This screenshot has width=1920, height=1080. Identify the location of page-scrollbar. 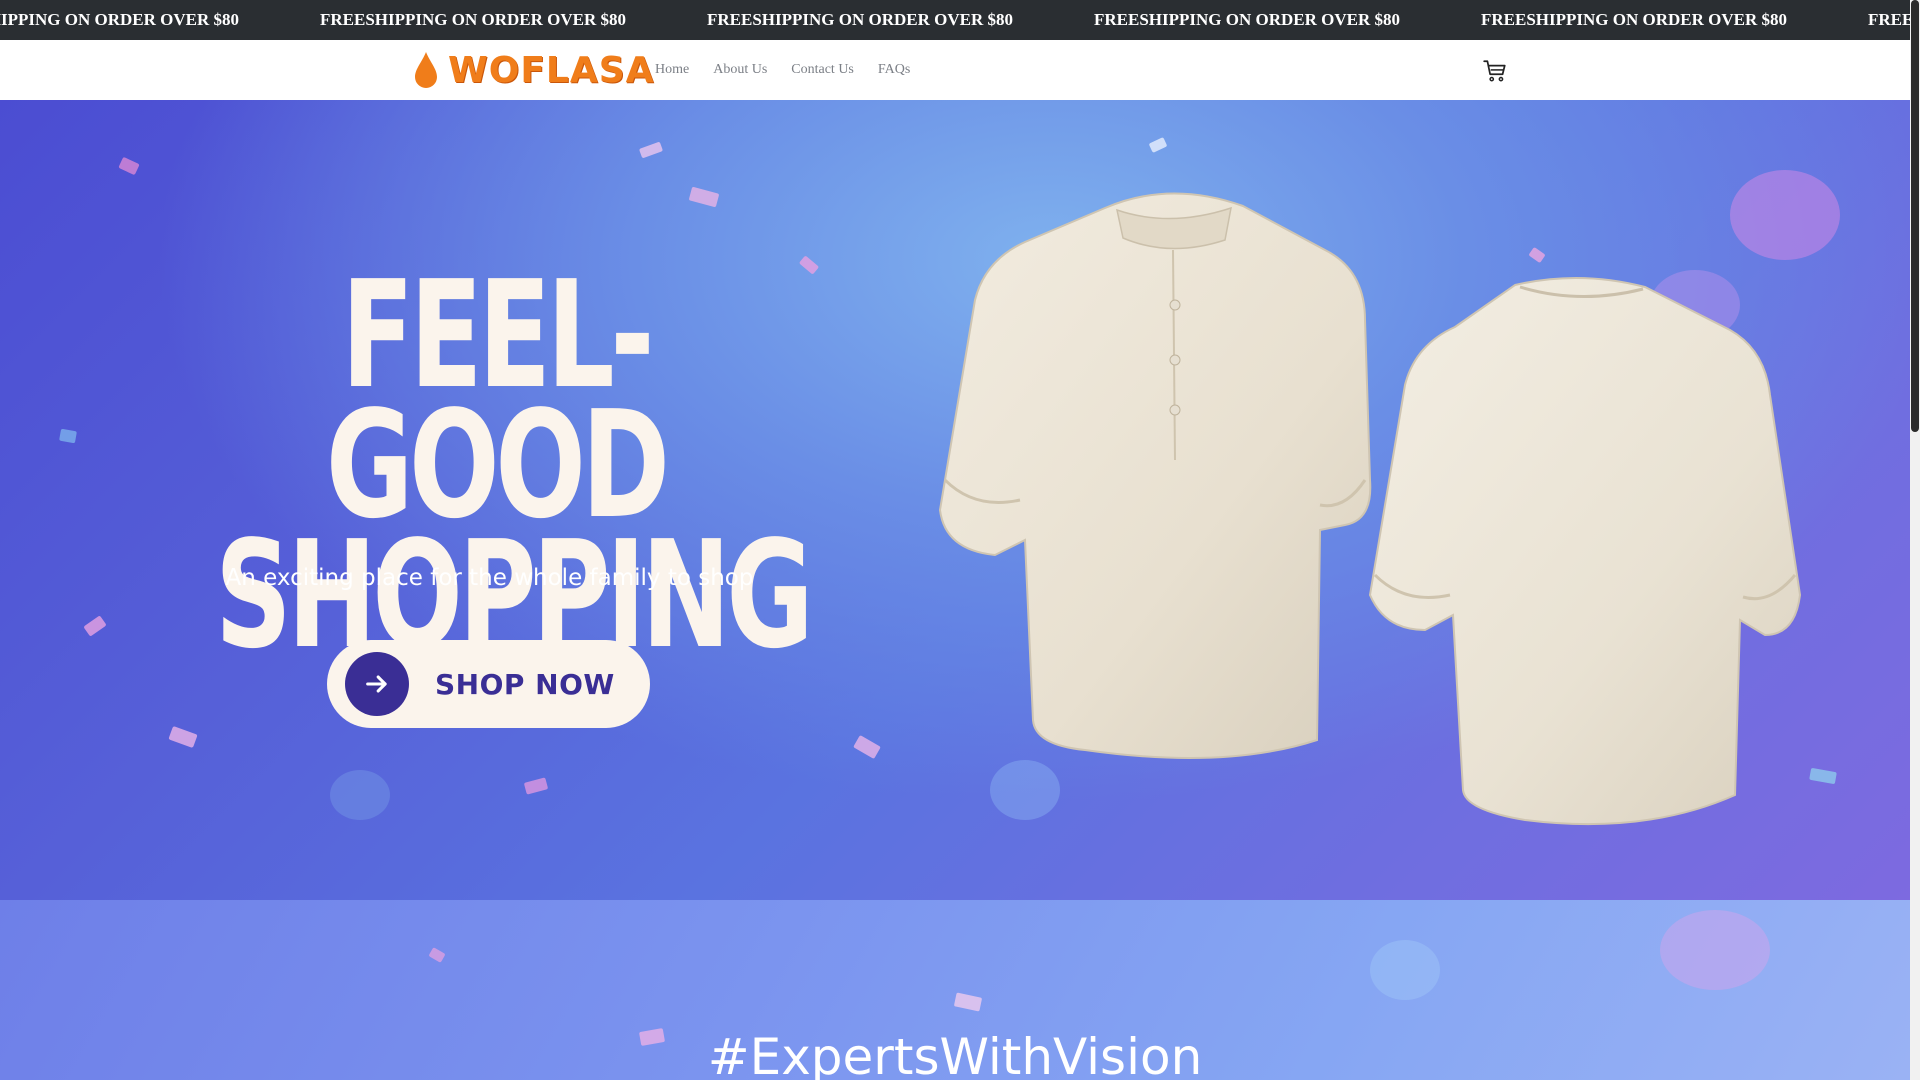
(1915, 540).